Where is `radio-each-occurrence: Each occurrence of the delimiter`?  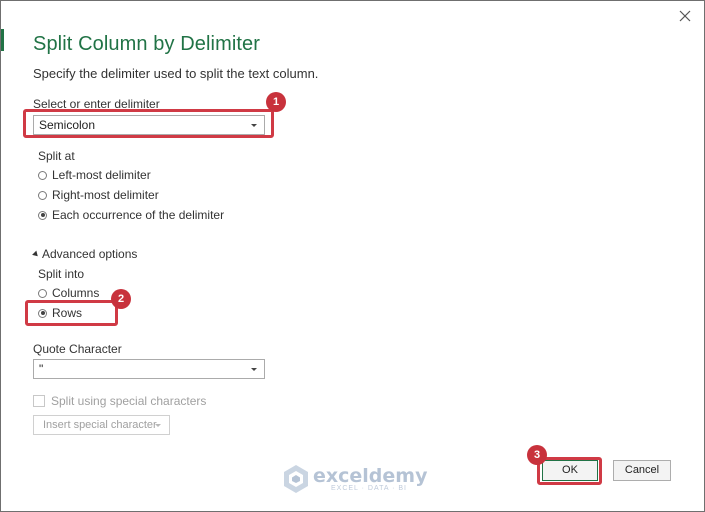 radio-each-occurrence: Each occurrence of the delimiter is located at coordinates (131, 215).